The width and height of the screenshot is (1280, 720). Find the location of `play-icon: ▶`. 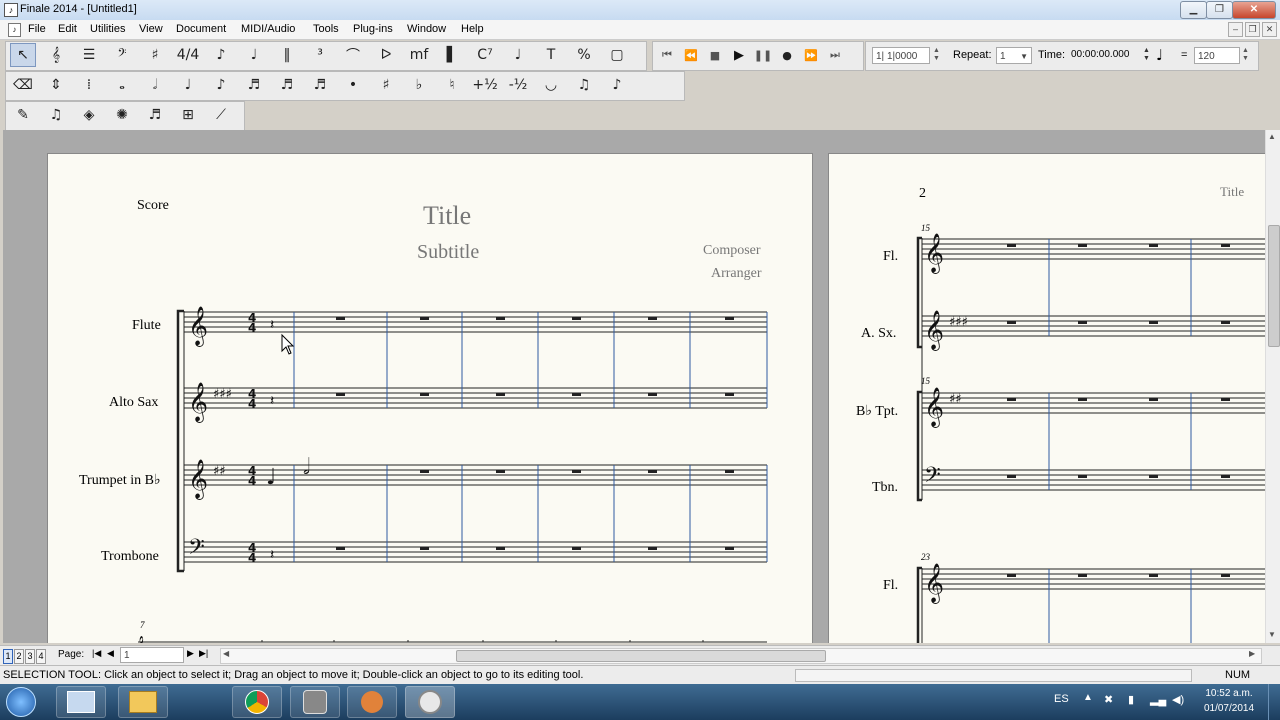

play-icon: ▶ is located at coordinates (739, 55).